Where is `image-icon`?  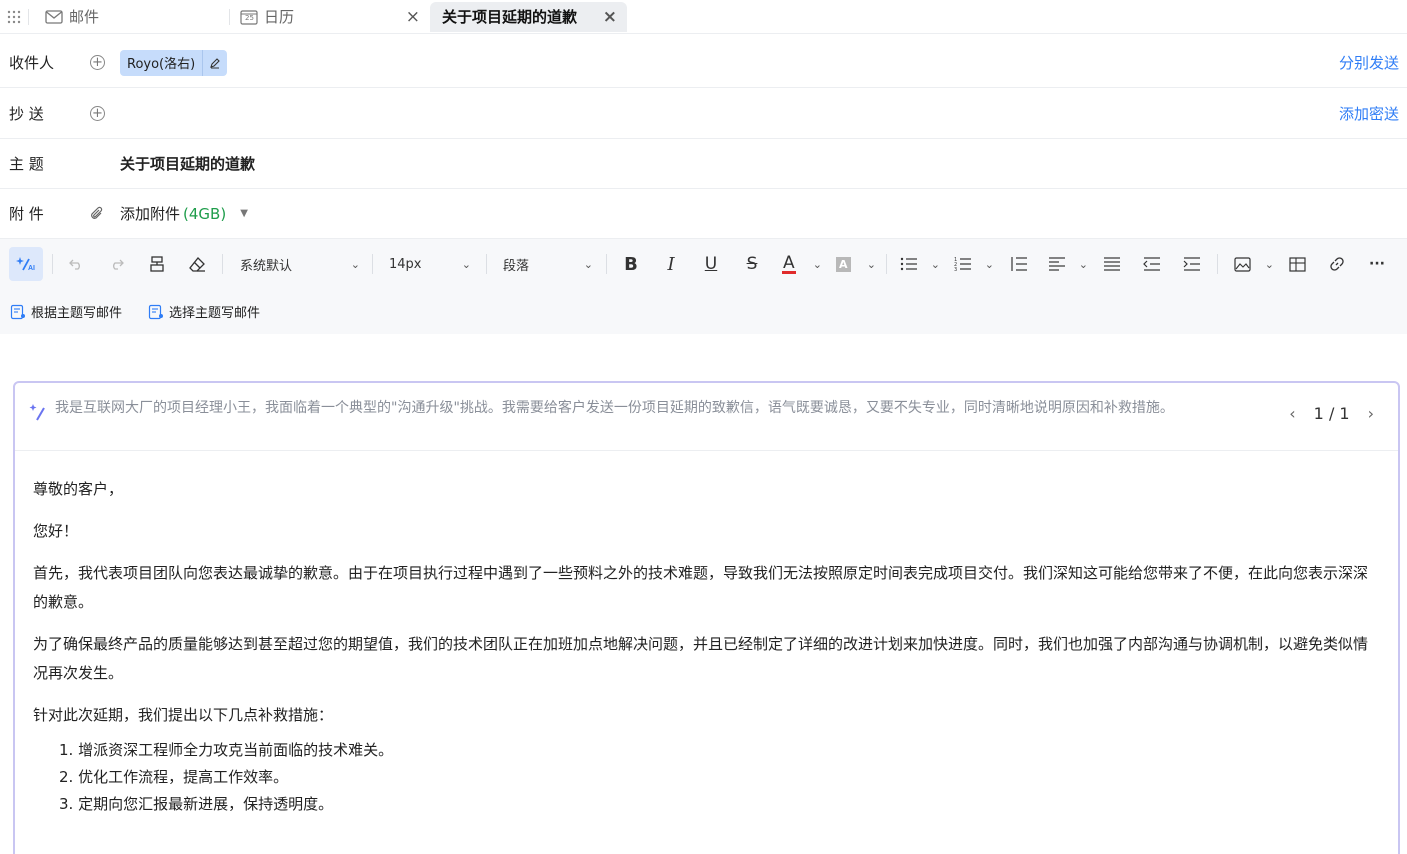 image-icon is located at coordinates (1242, 264).